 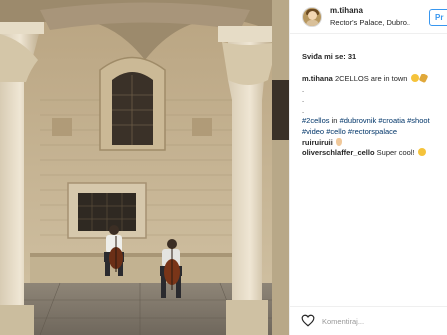 I want to click on comment-row: oliverschlaffer_cello Super cool!, so click(x=374, y=153).